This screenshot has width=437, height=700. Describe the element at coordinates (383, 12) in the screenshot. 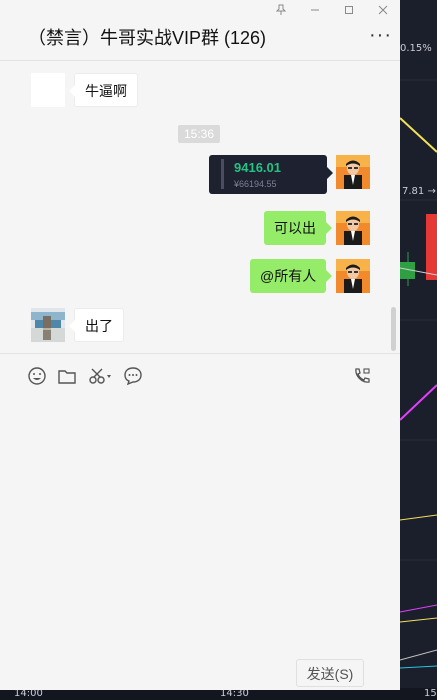

I see `close-icon` at that location.